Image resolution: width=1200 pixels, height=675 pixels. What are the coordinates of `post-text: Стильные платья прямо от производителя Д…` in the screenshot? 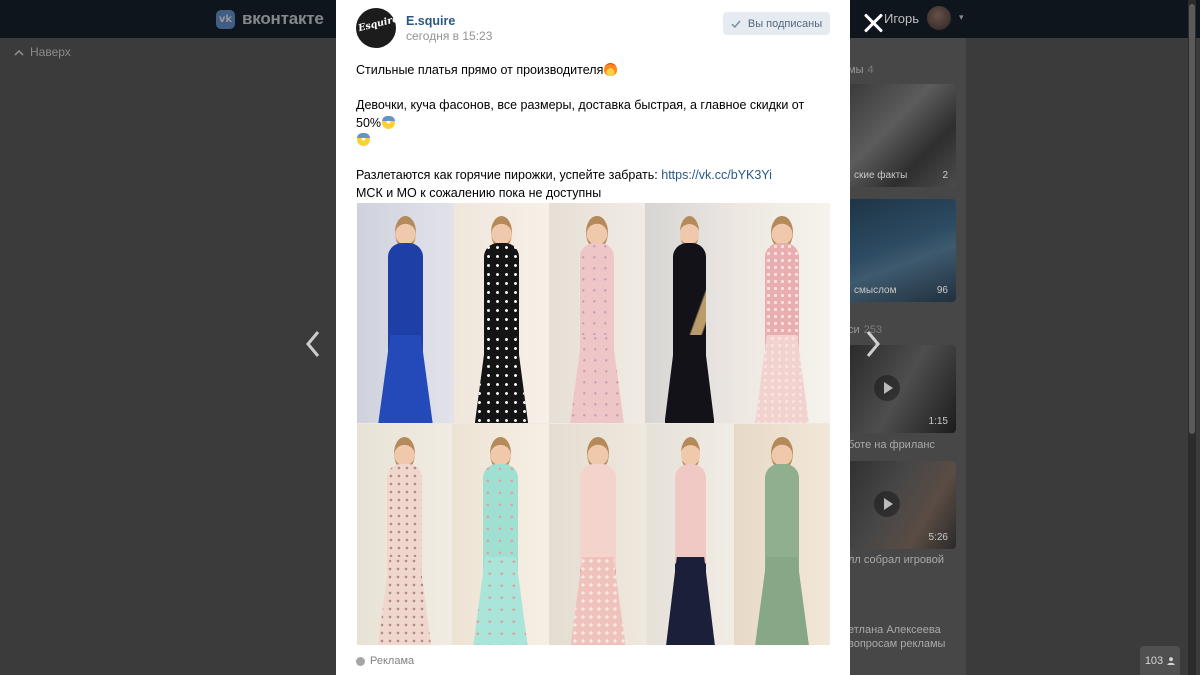 It's located at (593, 132).